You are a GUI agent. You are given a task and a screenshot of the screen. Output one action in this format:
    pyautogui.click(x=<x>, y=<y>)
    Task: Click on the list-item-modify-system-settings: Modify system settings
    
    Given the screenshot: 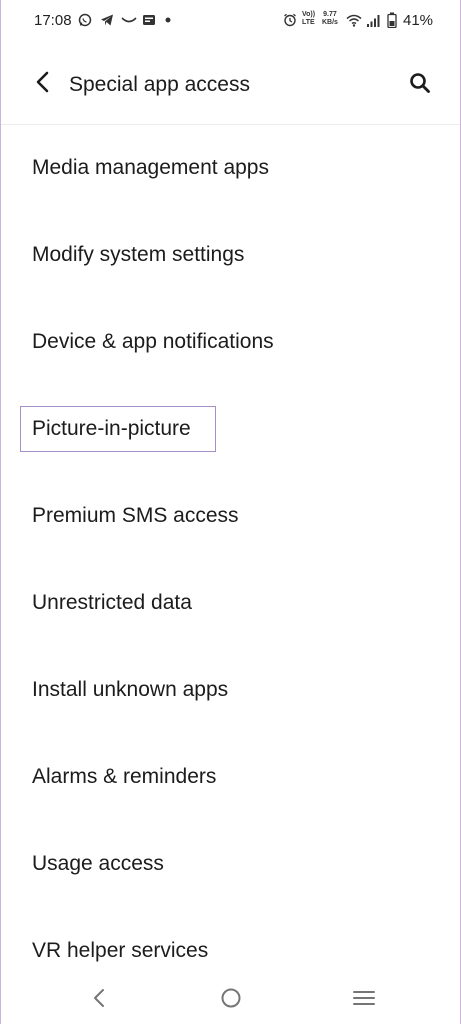 What is the action you would take?
    pyautogui.click(x=230, y=256)
    